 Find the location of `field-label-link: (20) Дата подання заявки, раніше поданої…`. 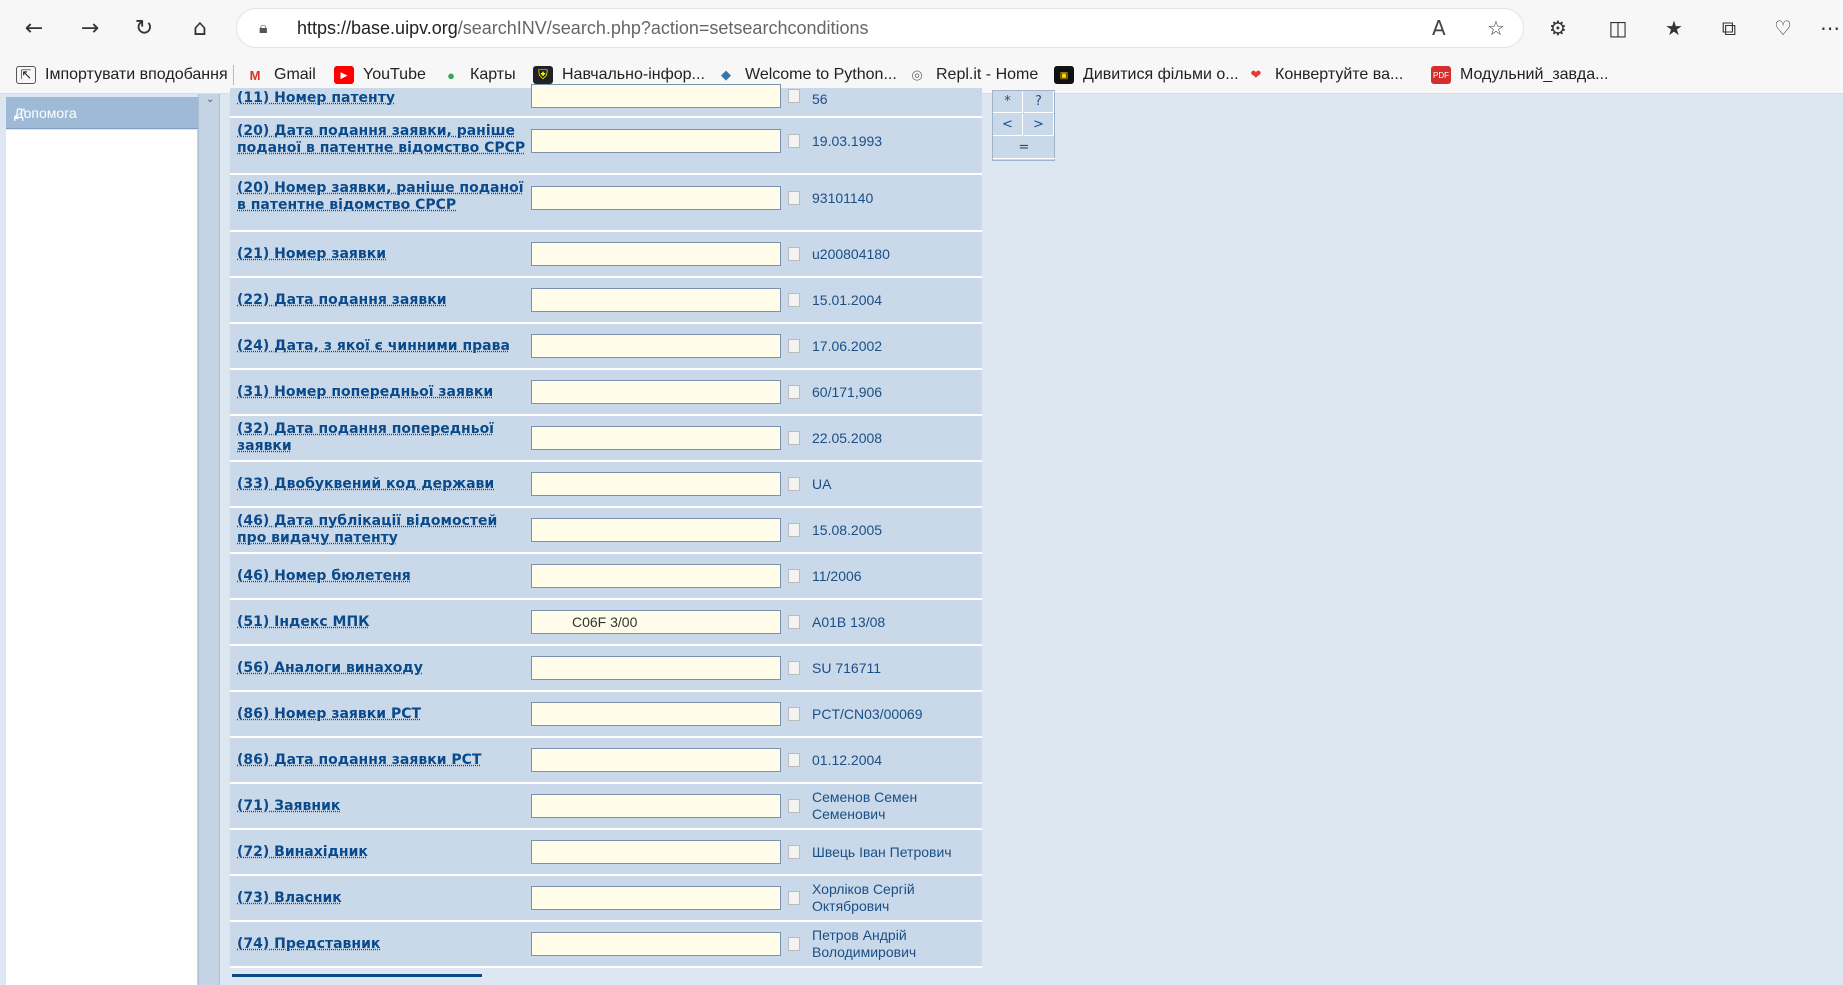

field-label-link: (20) Дата подання заявки, раніше поданої… is located at coordinates (382, 140).